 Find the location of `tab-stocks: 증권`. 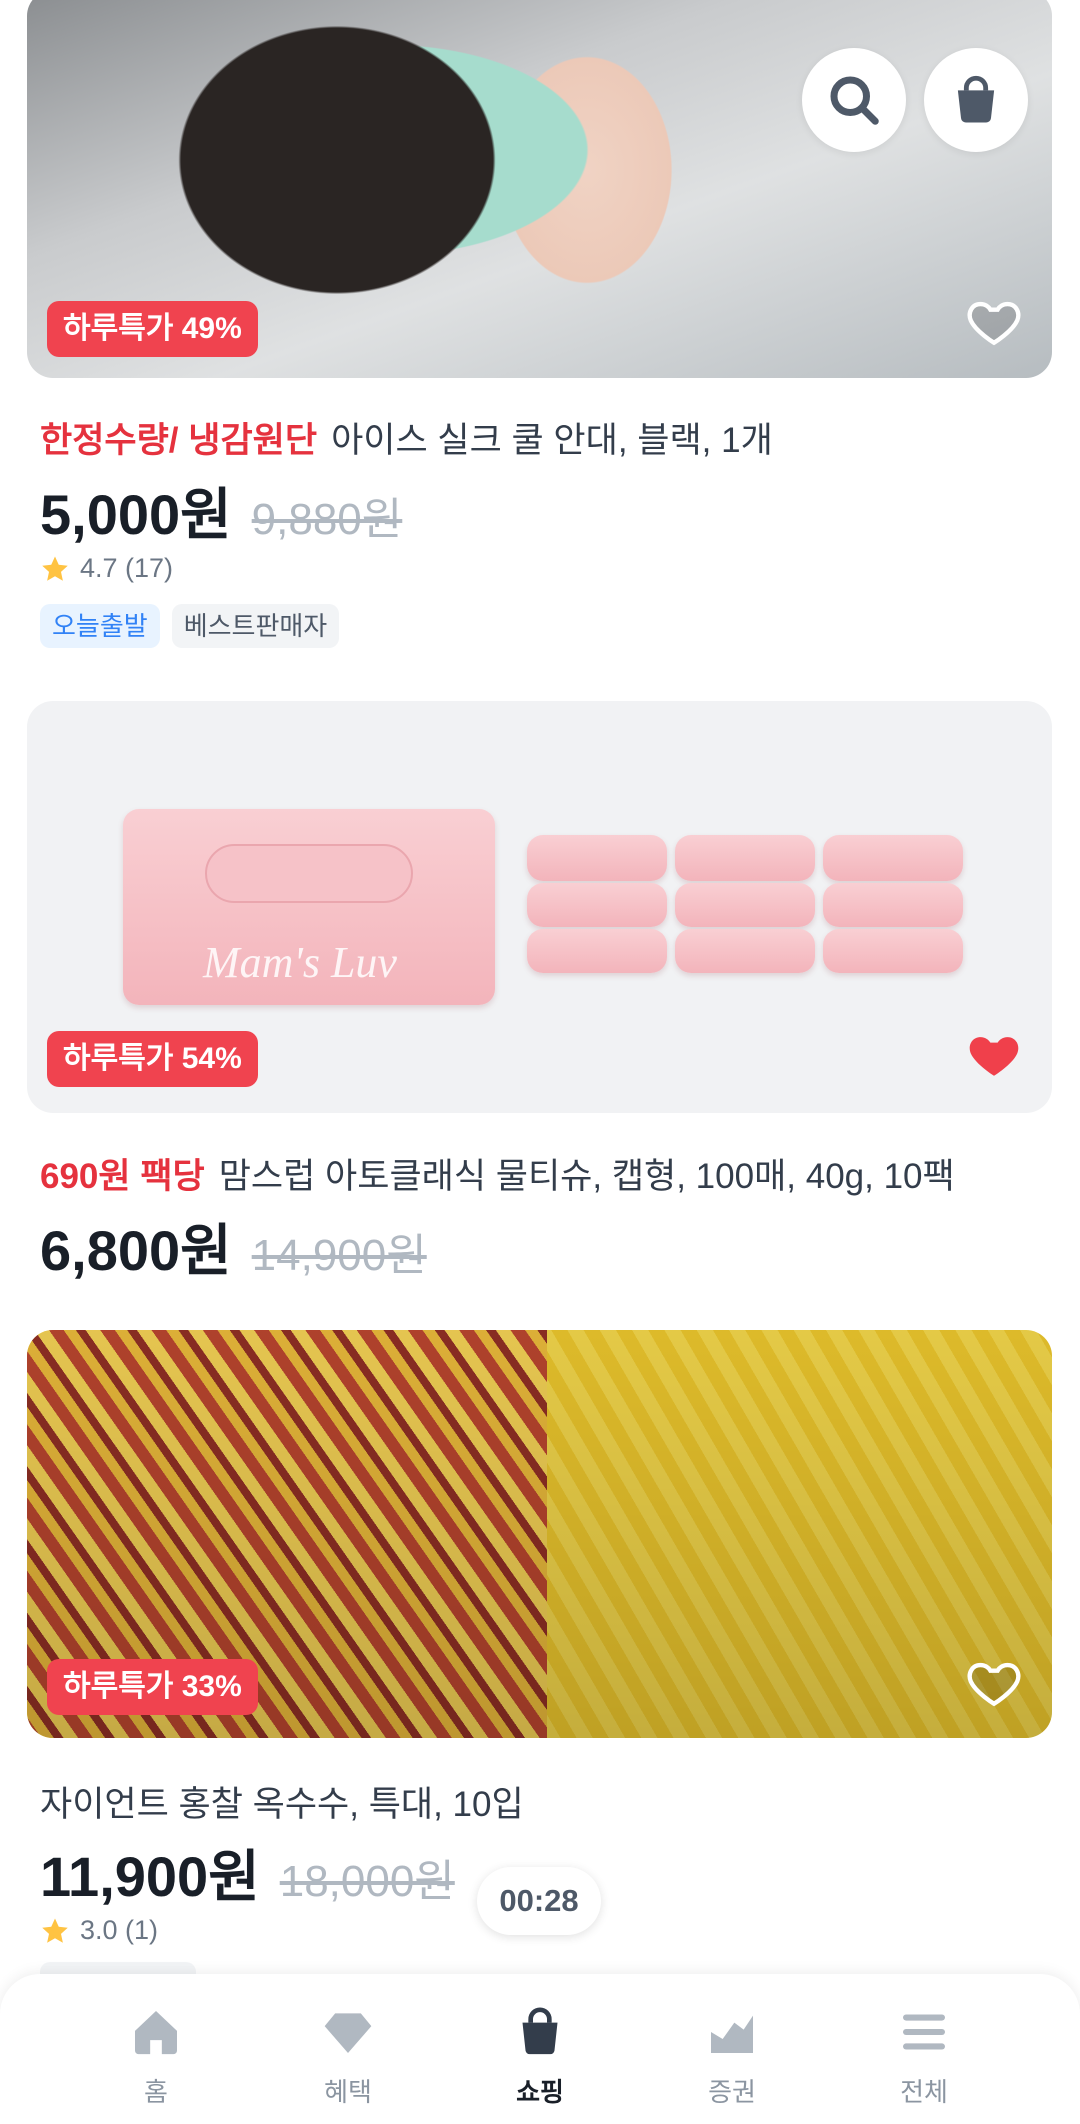

tab-stocks: 증권 is located at coordinates (732, 2064).